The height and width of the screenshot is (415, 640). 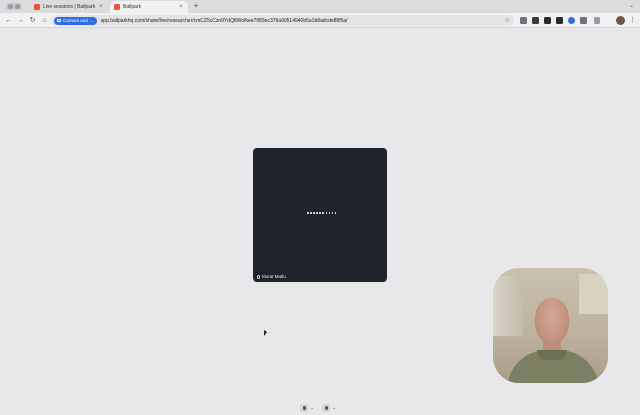 I want to click on reload-icon: ↻, so click(x=32, y=20).